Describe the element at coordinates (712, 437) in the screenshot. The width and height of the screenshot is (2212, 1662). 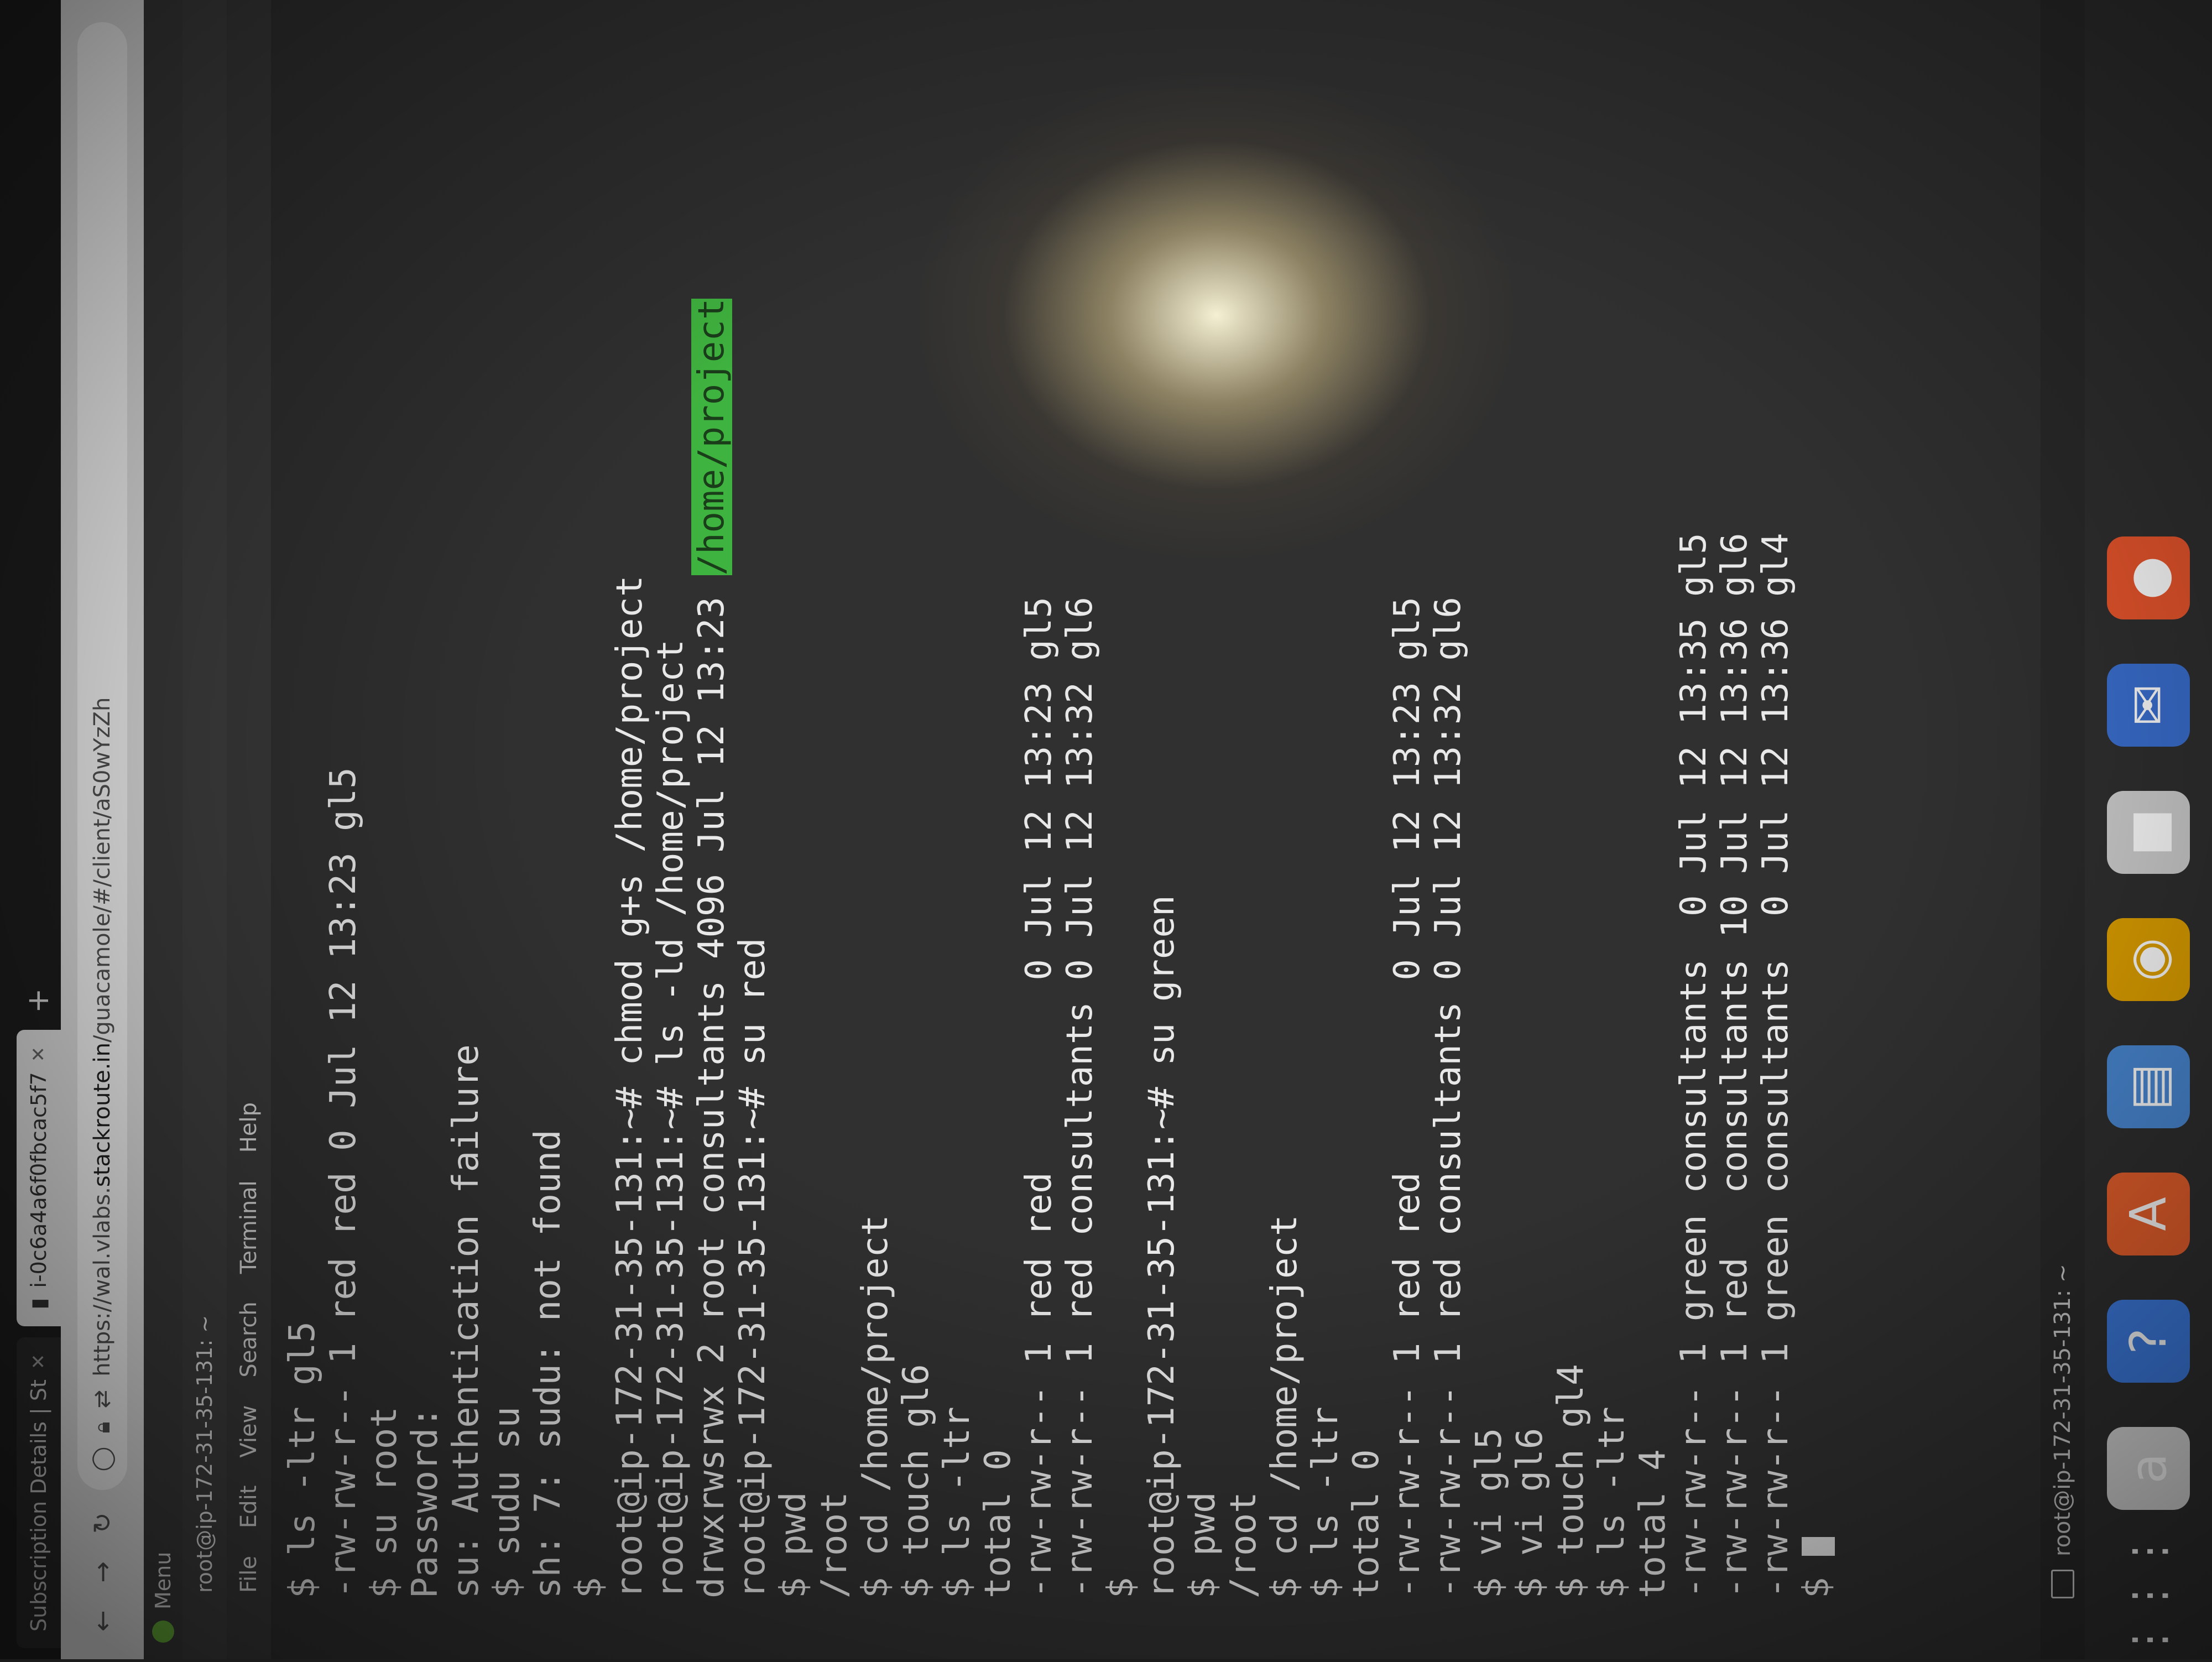
I see `highlighted-path: /home/project` at that location.